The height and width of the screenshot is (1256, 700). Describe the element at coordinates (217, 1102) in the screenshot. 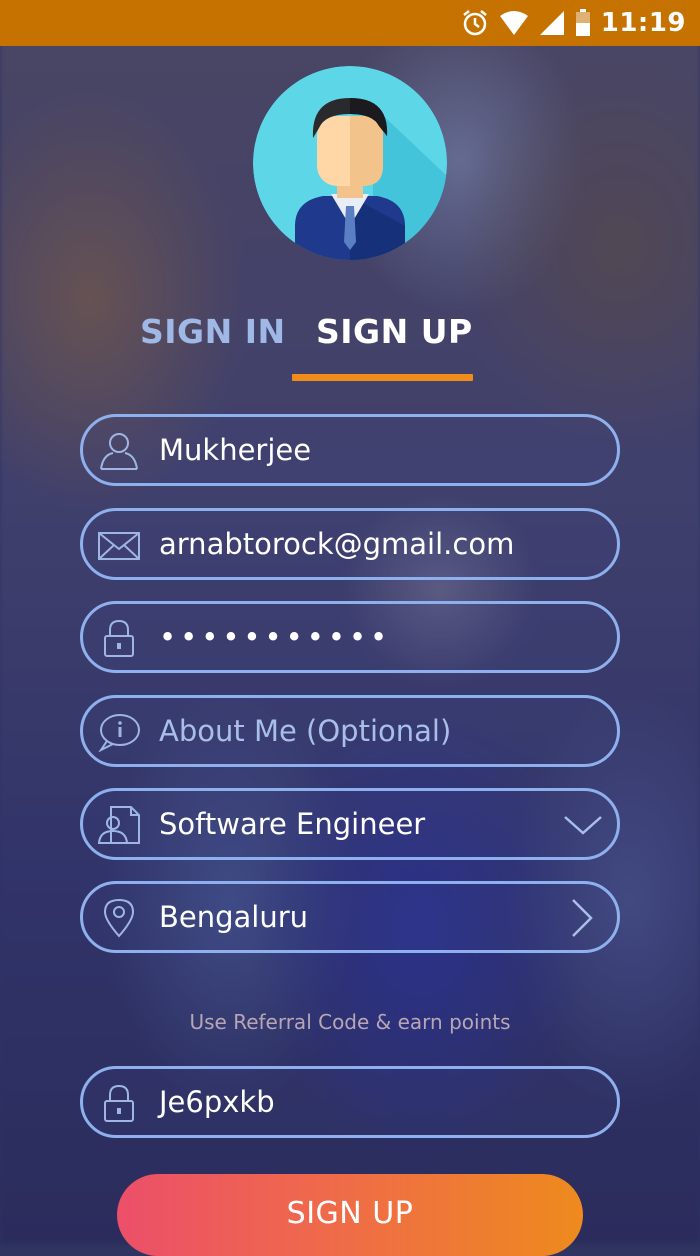

I see `referral-code-input: Je6pxkb` at that location.